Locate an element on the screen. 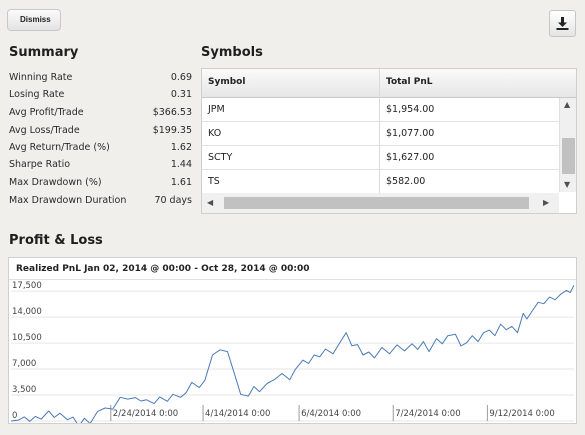 Image resolution: width=585 pixels, height=435 pixels. table-header: Symbol Total PnL is located at coordinates (389, 83).